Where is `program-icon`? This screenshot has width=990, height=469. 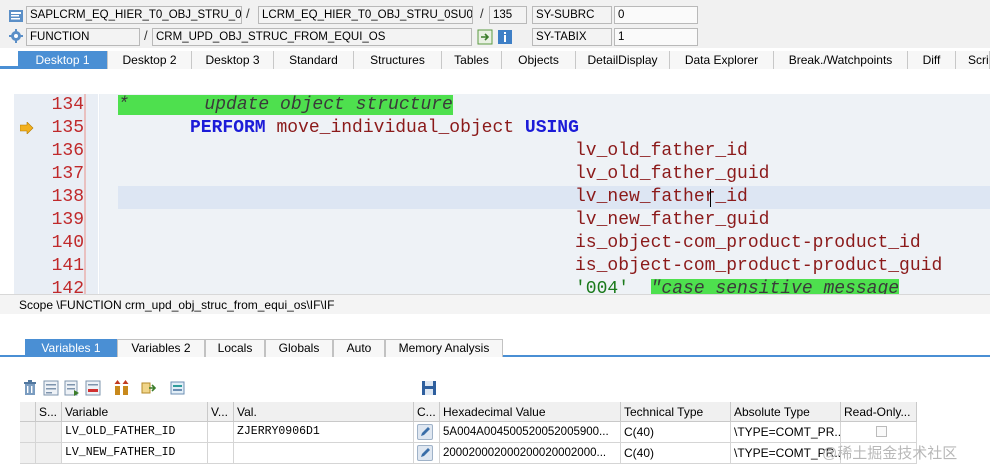
program-icon is located at coordinates (16, 16).